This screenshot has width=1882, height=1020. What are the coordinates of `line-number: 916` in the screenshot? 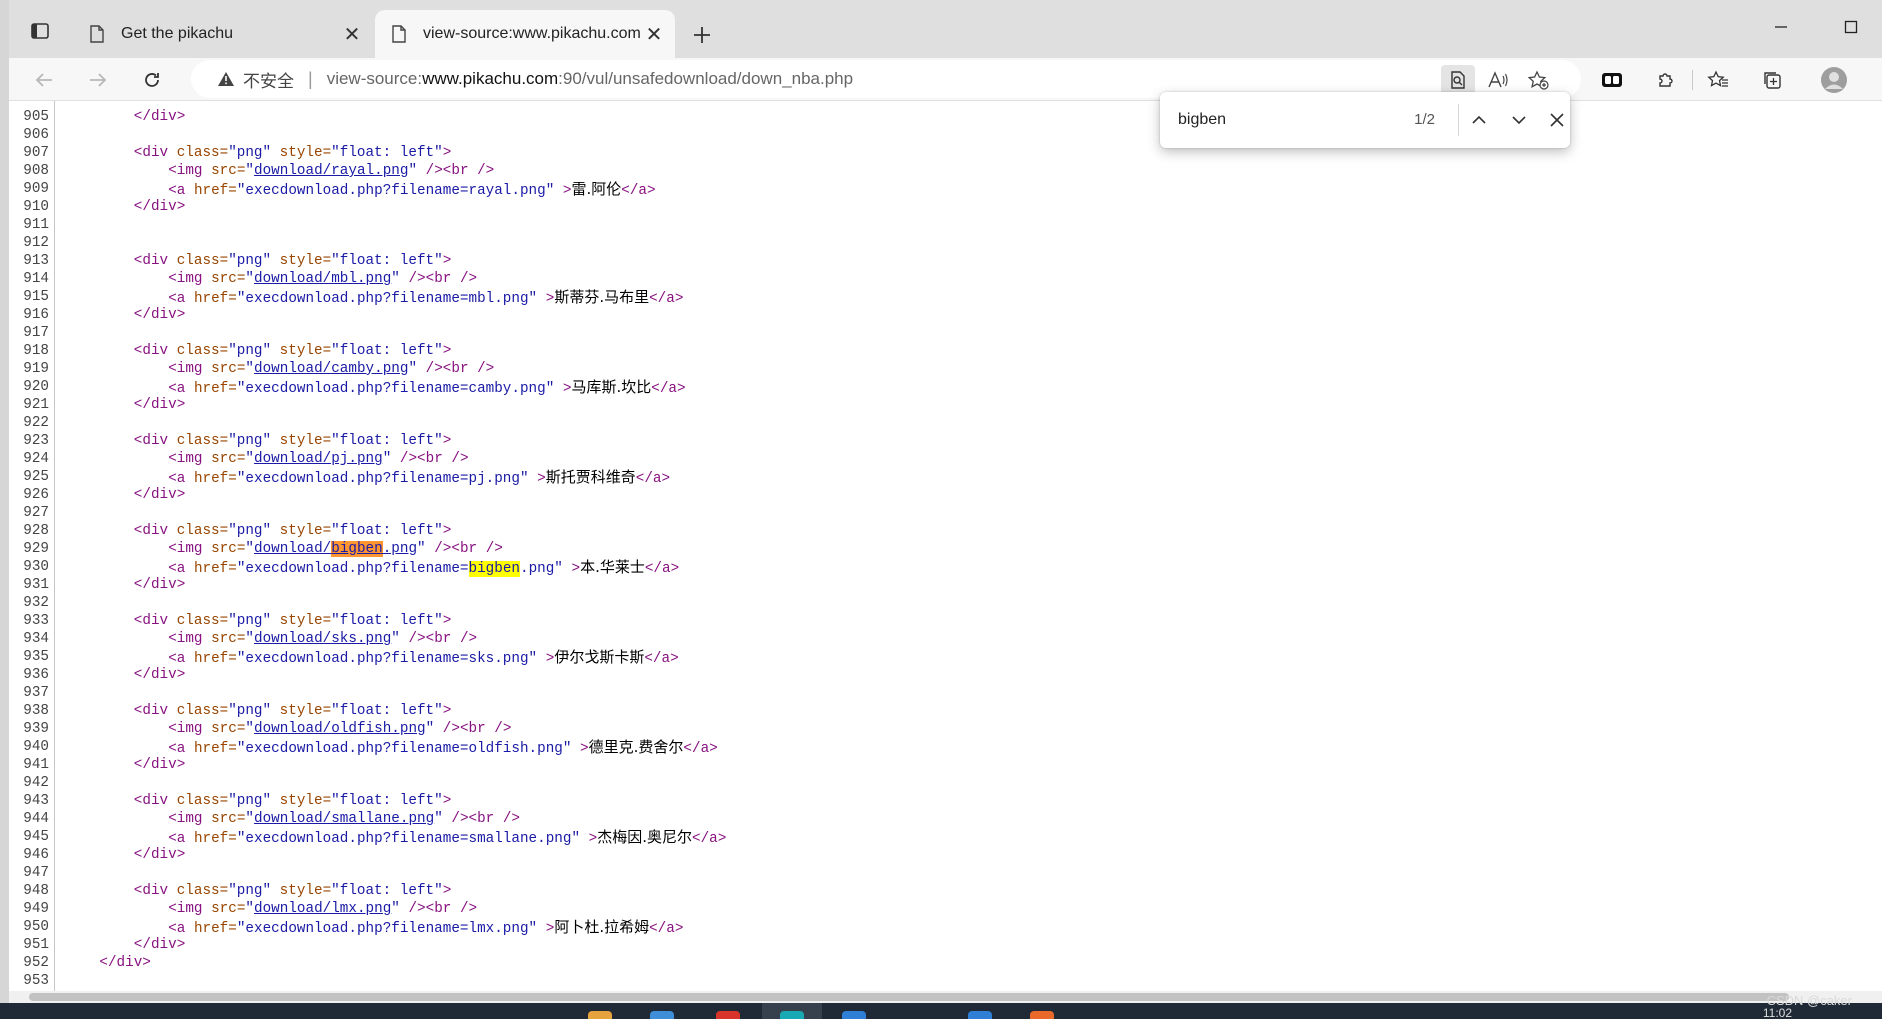 It's located at (36, 315).